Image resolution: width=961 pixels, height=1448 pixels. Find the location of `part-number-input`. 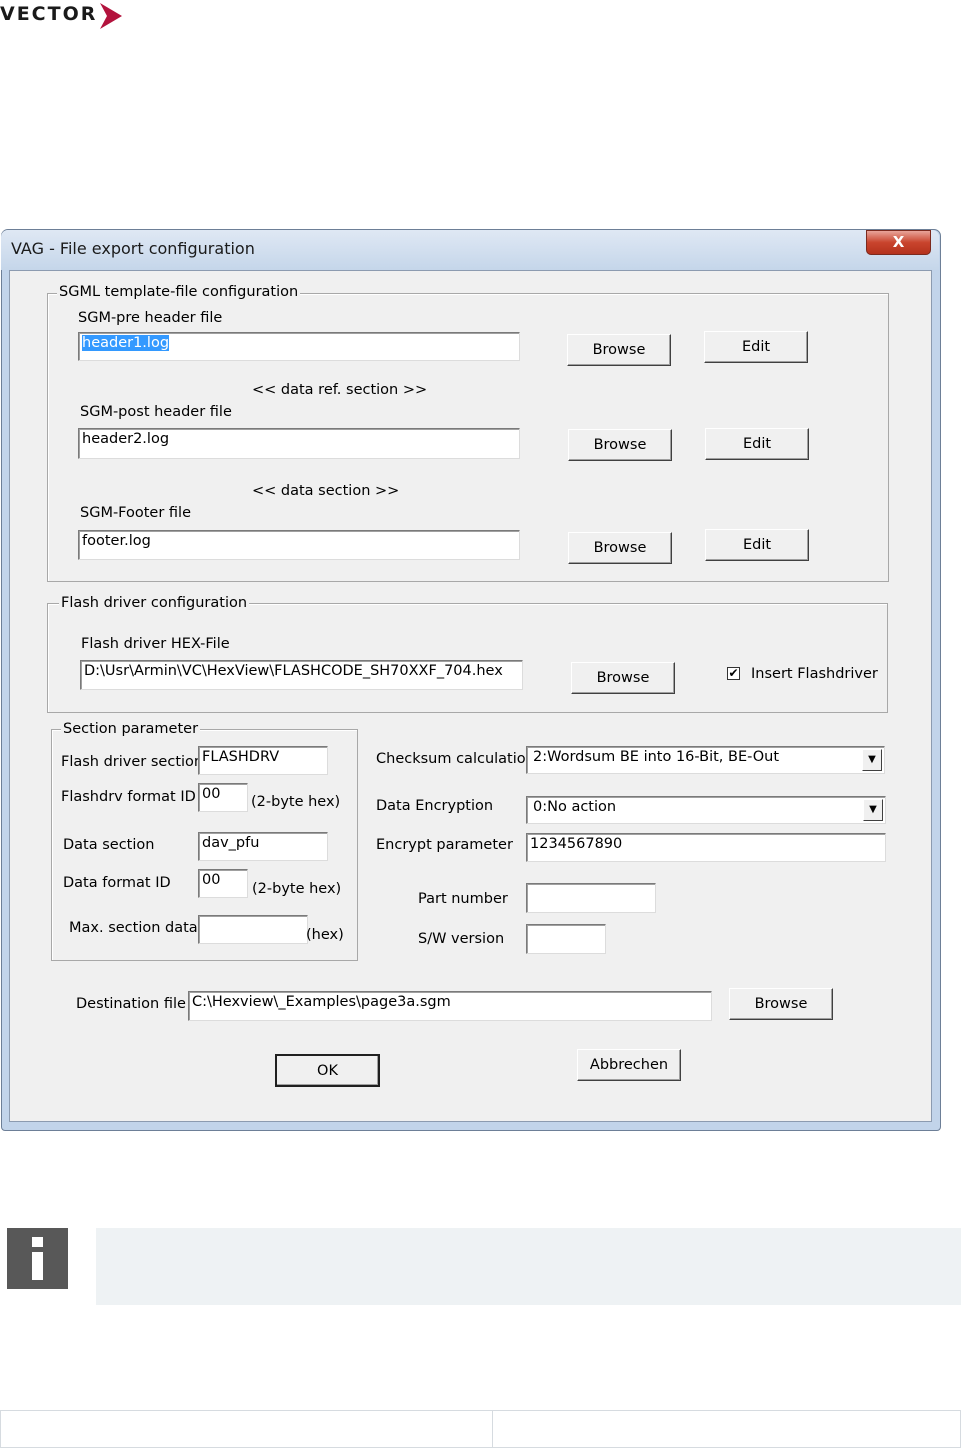

part-number-input is located at coordinates (591, 898).